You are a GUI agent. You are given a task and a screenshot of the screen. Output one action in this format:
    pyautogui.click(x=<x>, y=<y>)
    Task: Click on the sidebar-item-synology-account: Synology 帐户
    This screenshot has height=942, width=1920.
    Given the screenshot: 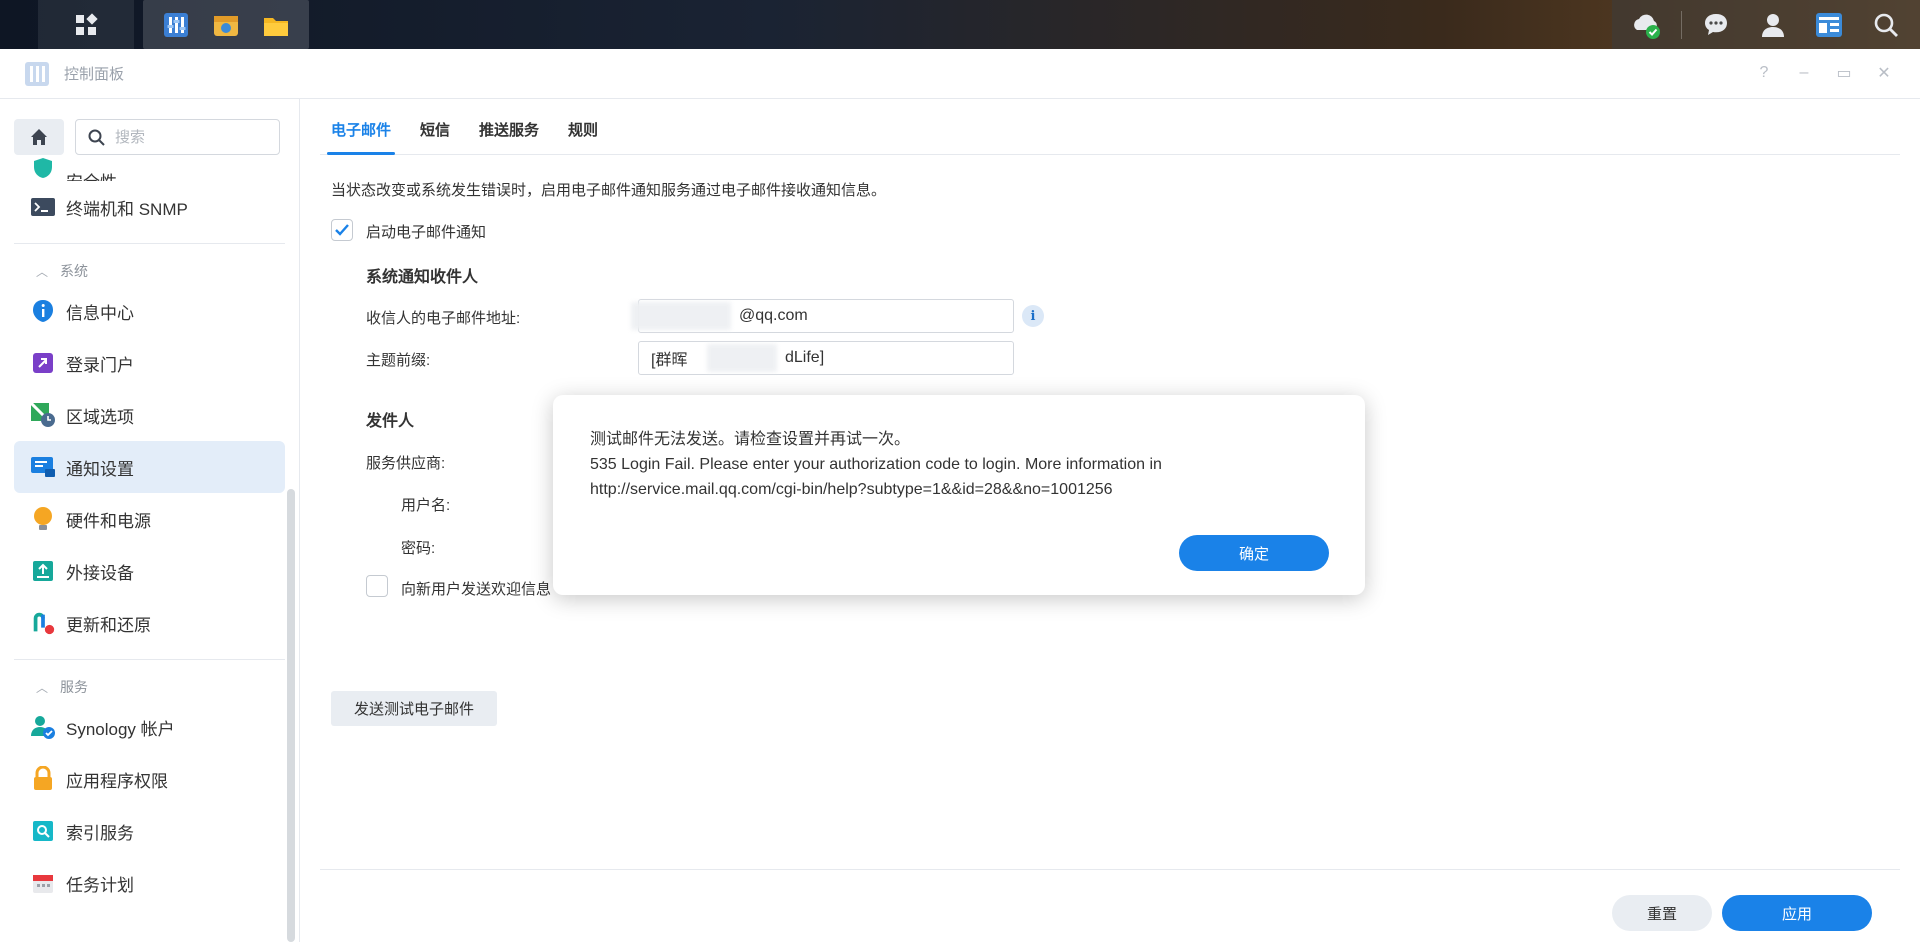 What is the action you would take?
    pyautogui.click(x=149, y=727)
    